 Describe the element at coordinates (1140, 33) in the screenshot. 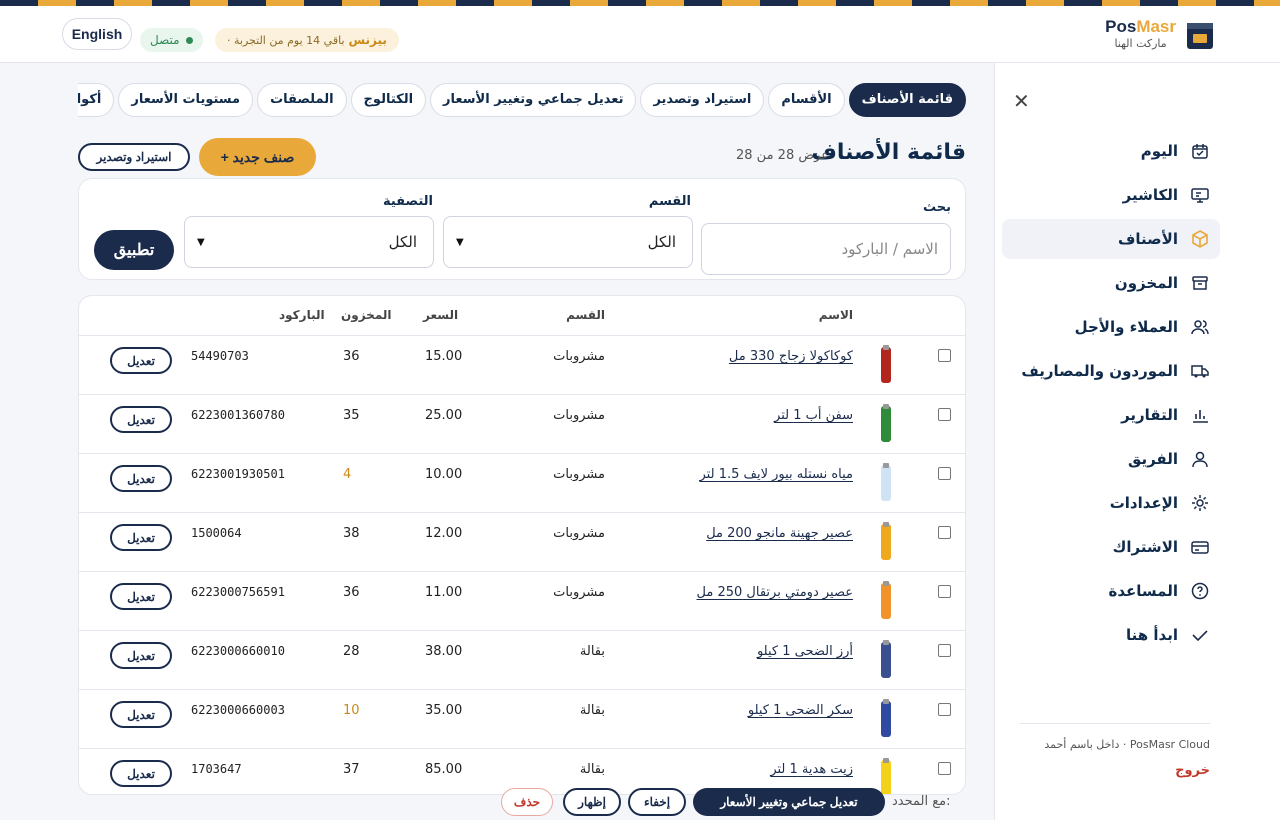

I see `brand: PosMasr ماركت الهنا` at that location.